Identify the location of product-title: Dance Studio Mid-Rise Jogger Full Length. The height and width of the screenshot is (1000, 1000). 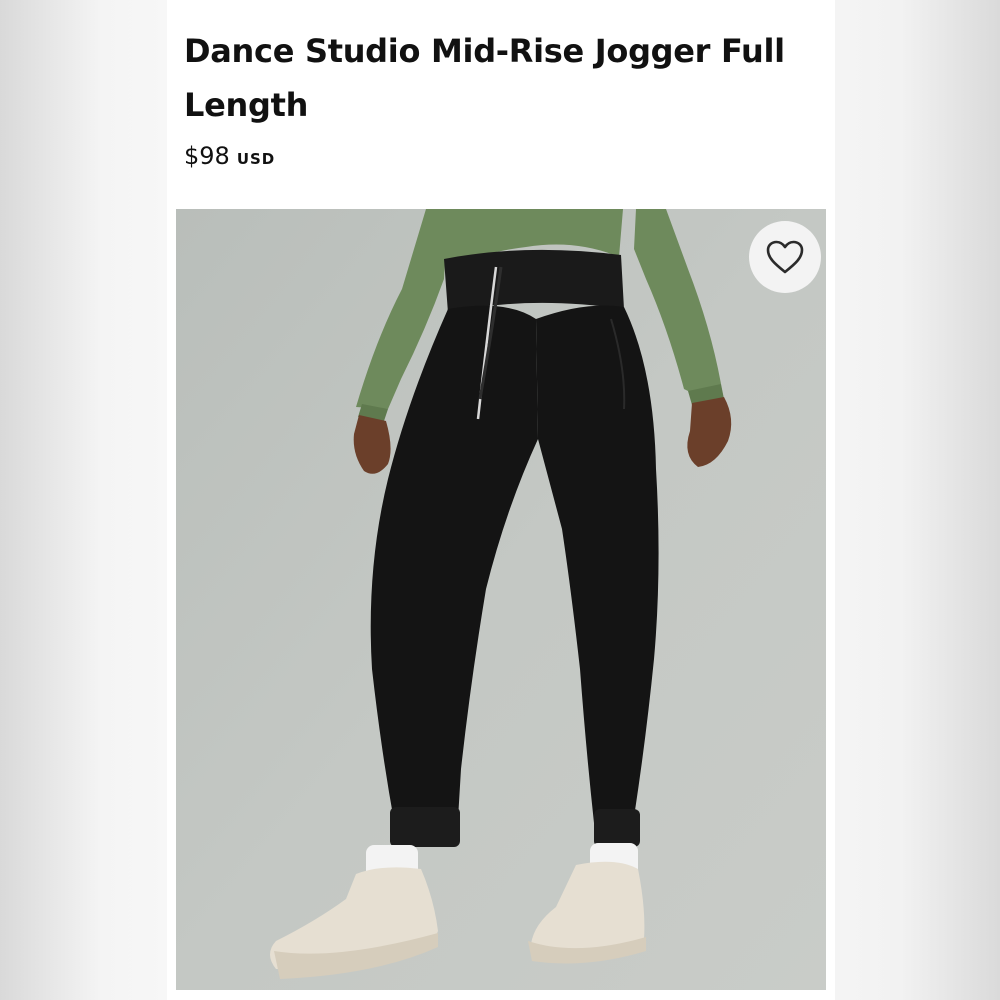
(484, 78).